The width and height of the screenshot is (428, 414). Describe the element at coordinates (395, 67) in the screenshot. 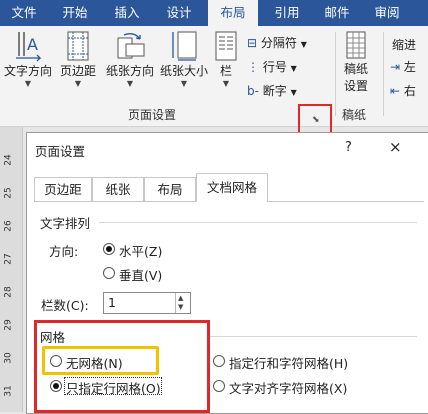

I see `indent-left-icon: ⇥` at that location.